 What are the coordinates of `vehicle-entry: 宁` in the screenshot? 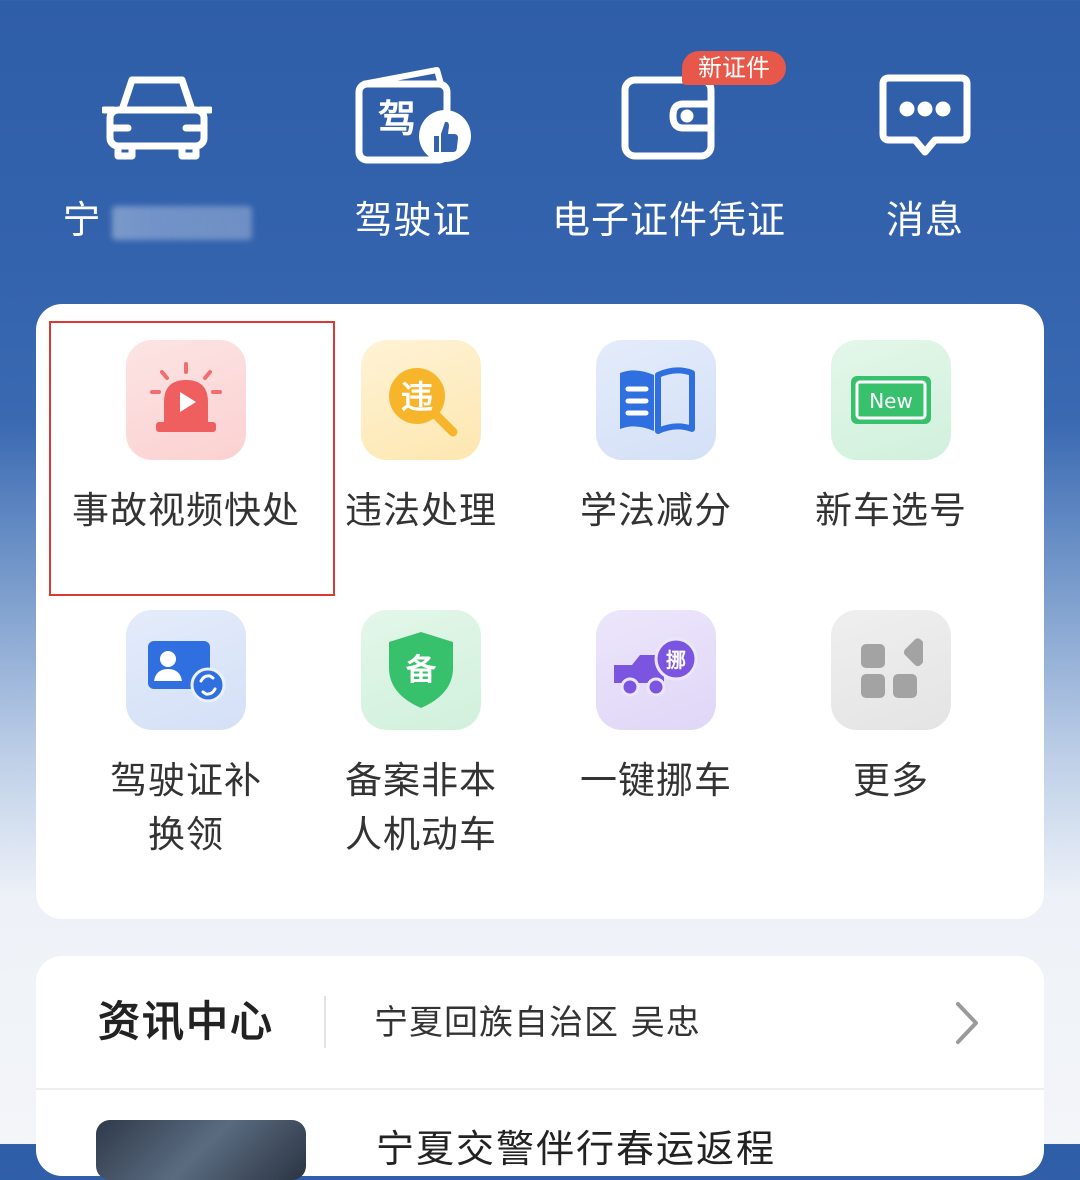 It's located at (157, 152).